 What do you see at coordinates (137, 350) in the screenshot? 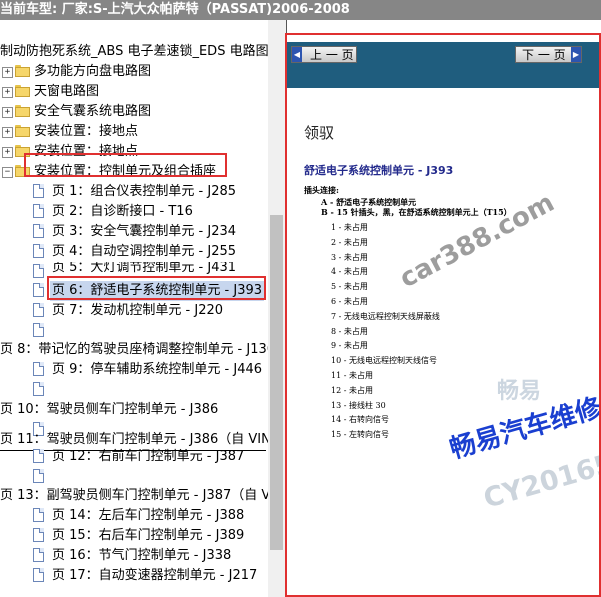
I see `tree-item: 页 8：带记忆的驾驶员座椅调整控制单元 - J136` at bounding box center [137, 350].